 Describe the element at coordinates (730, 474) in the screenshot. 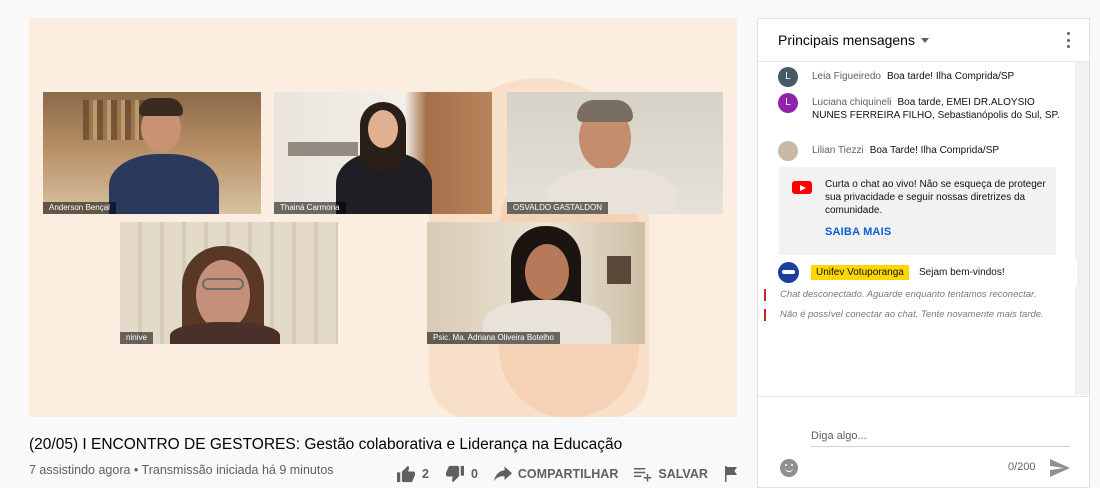

I see `flag-icon` at that location.